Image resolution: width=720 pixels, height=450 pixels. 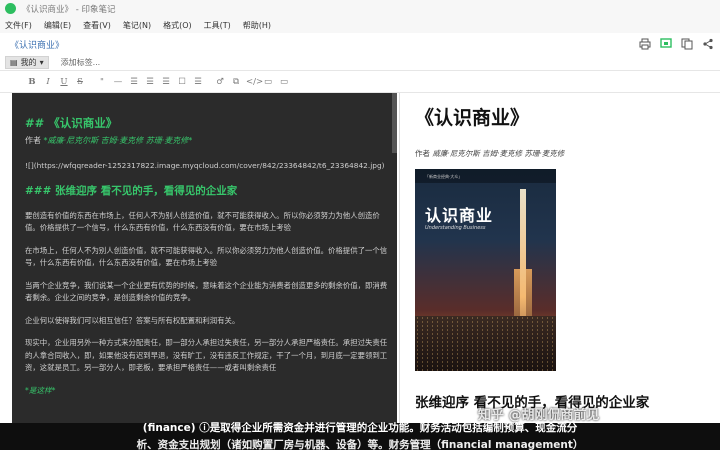 What do you see at coordinates (257, 25) in the screenshot?
I see `menu-help: 帮助(H)` at bounding box center [257, 25].